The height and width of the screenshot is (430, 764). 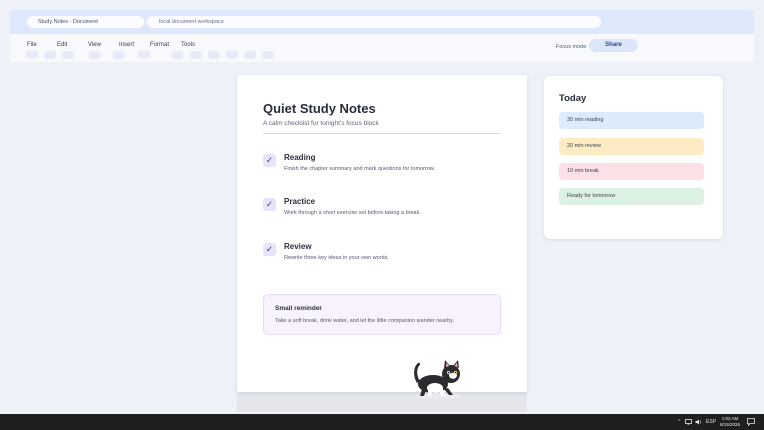 What do you see at coordinates (374, 22) in the screenshot?
I see `address-bar: local document workspace` at bounding box center [374, 22].